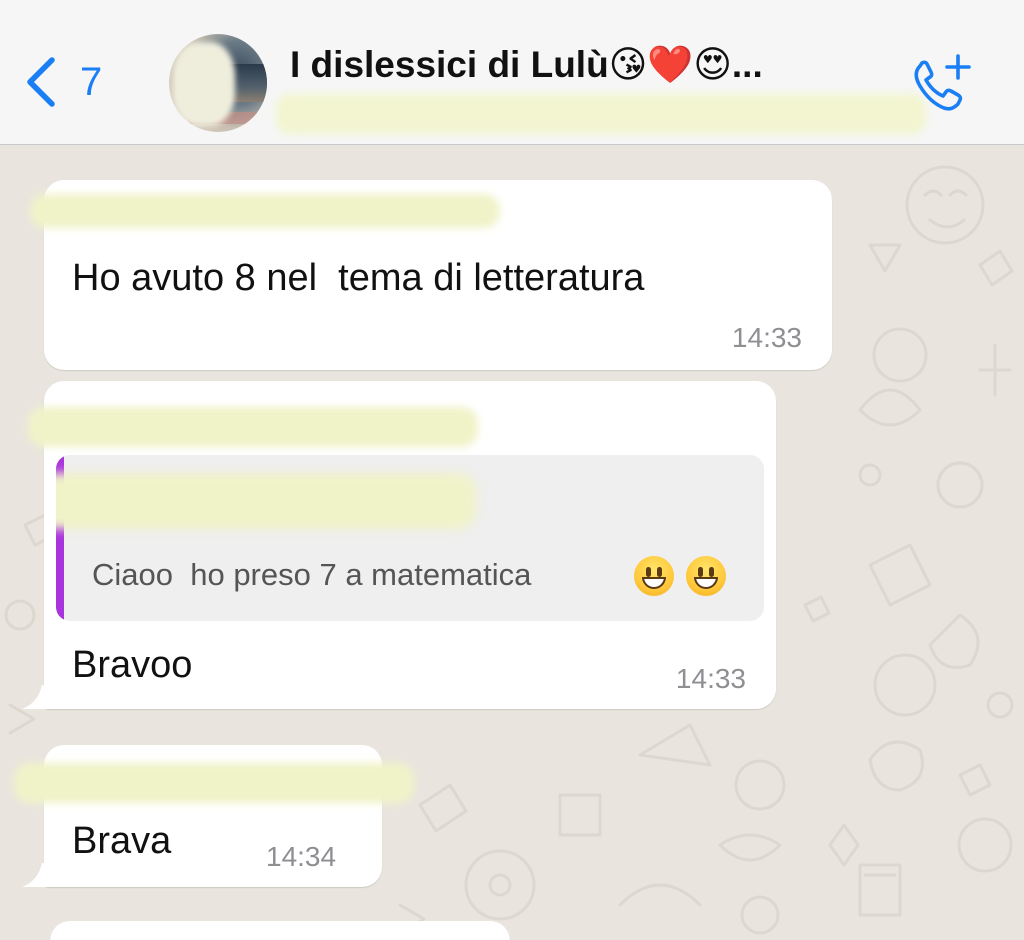  I want to click on message-time: 14:34, so click(301, 856).